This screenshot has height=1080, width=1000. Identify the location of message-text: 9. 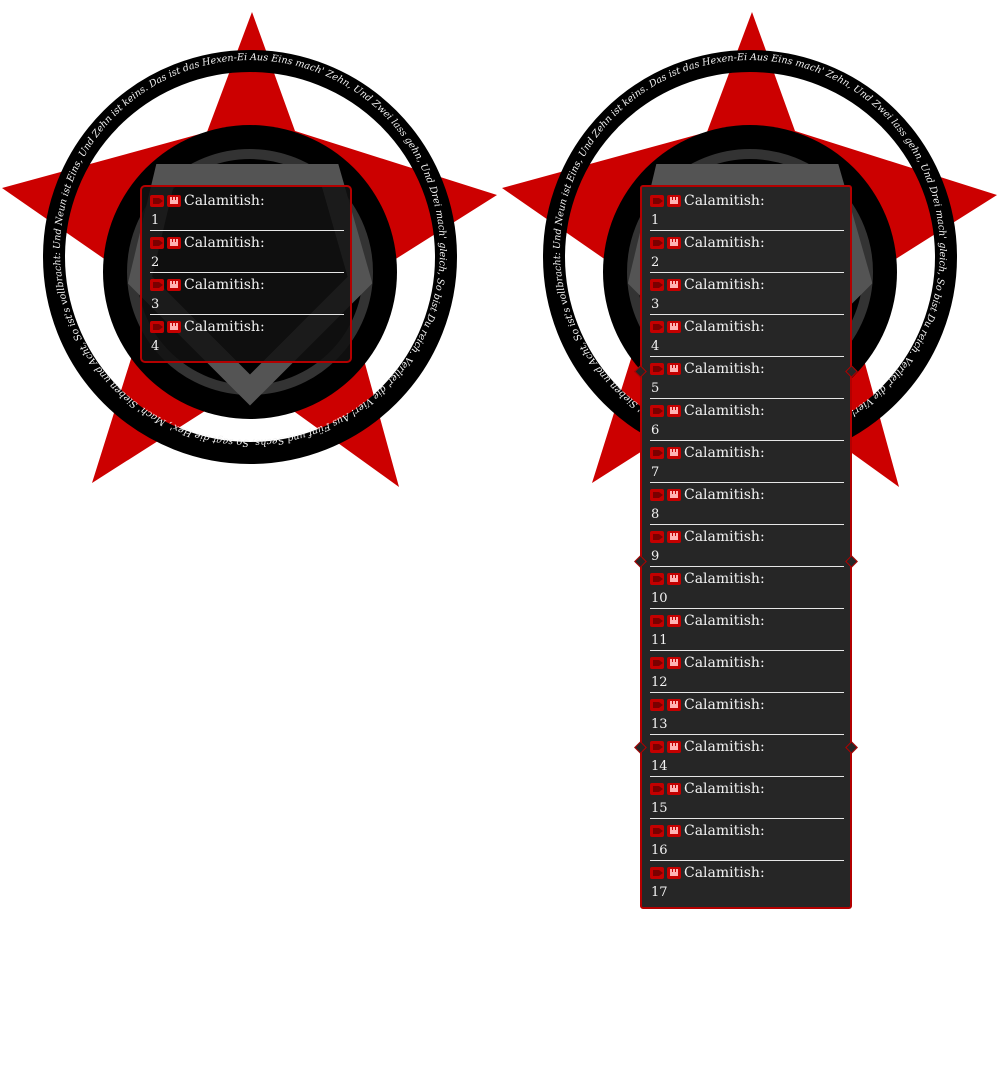
(655, 556).